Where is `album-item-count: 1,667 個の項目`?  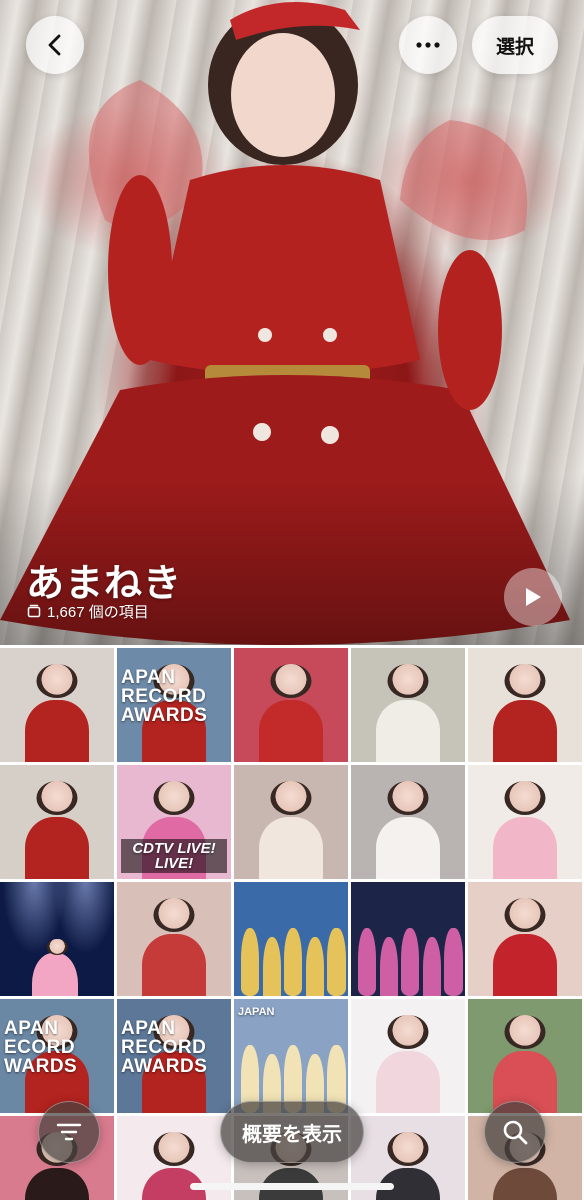
album-item-count: 1,667 個の項目 is located at coordinates (88, 611).